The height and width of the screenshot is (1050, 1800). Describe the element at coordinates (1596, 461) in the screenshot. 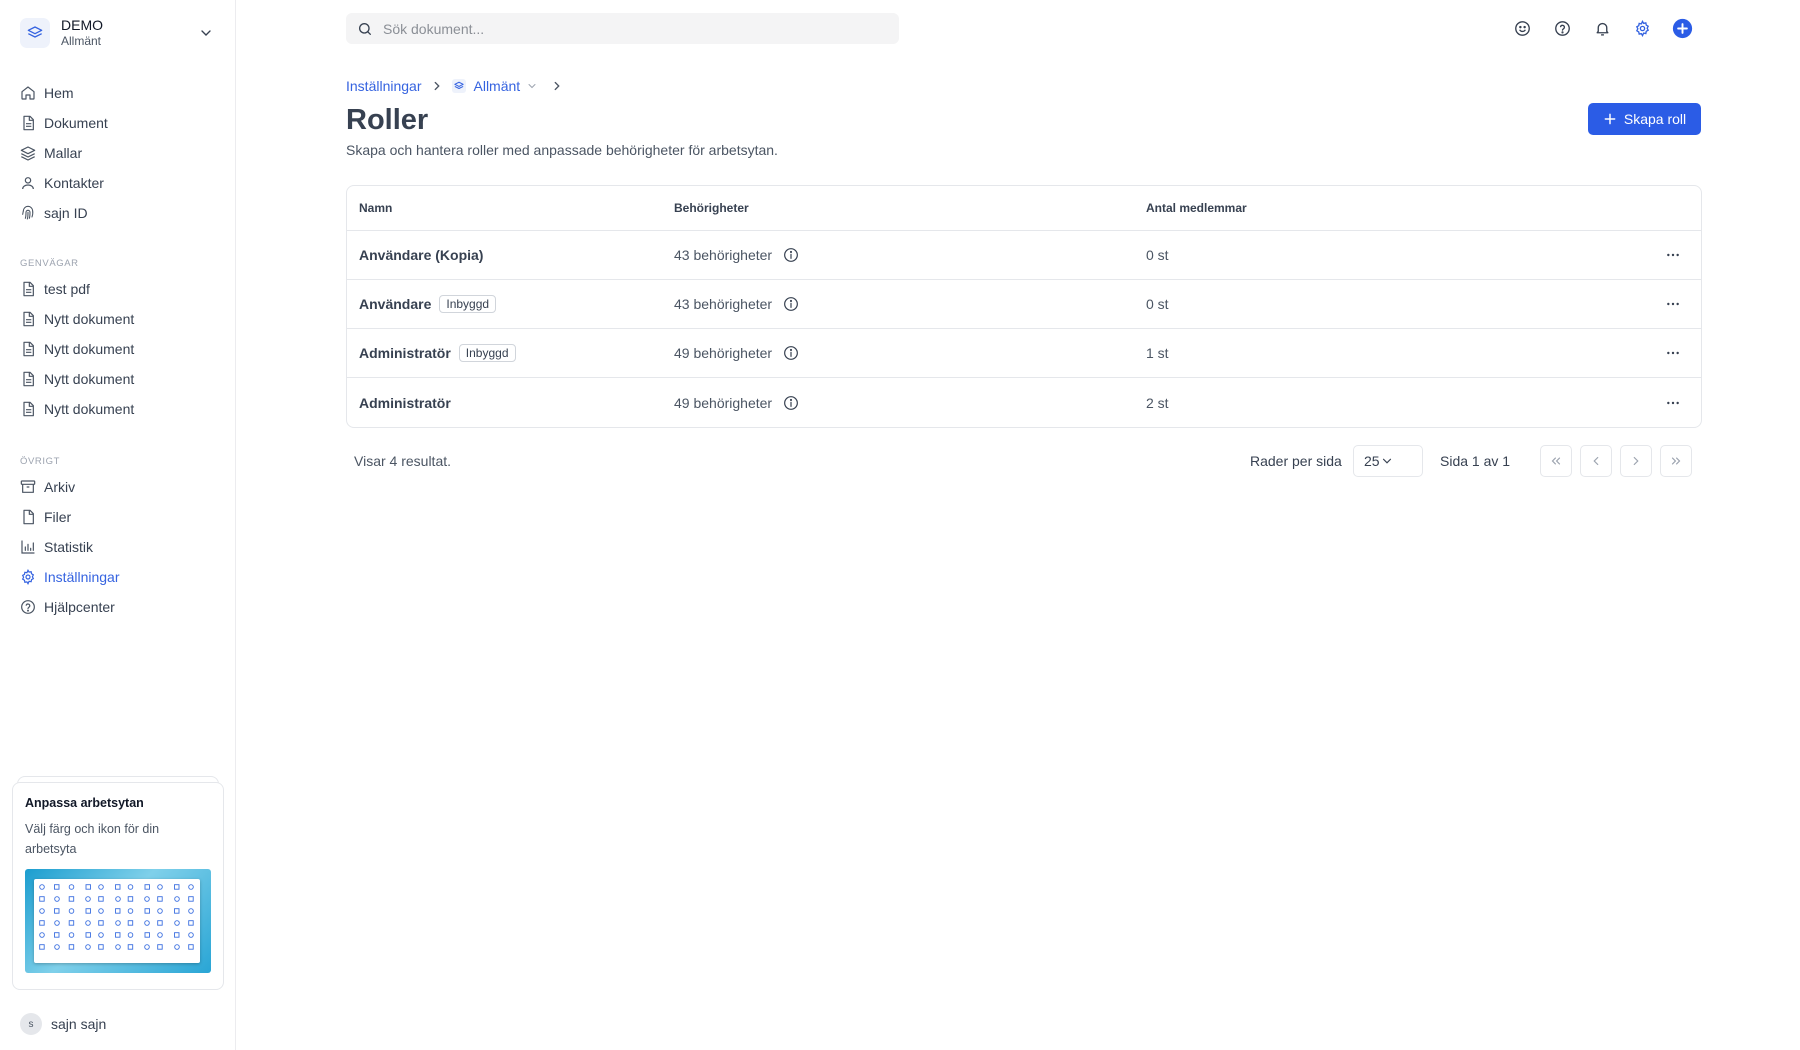

I see `previous-page-button` at that location.